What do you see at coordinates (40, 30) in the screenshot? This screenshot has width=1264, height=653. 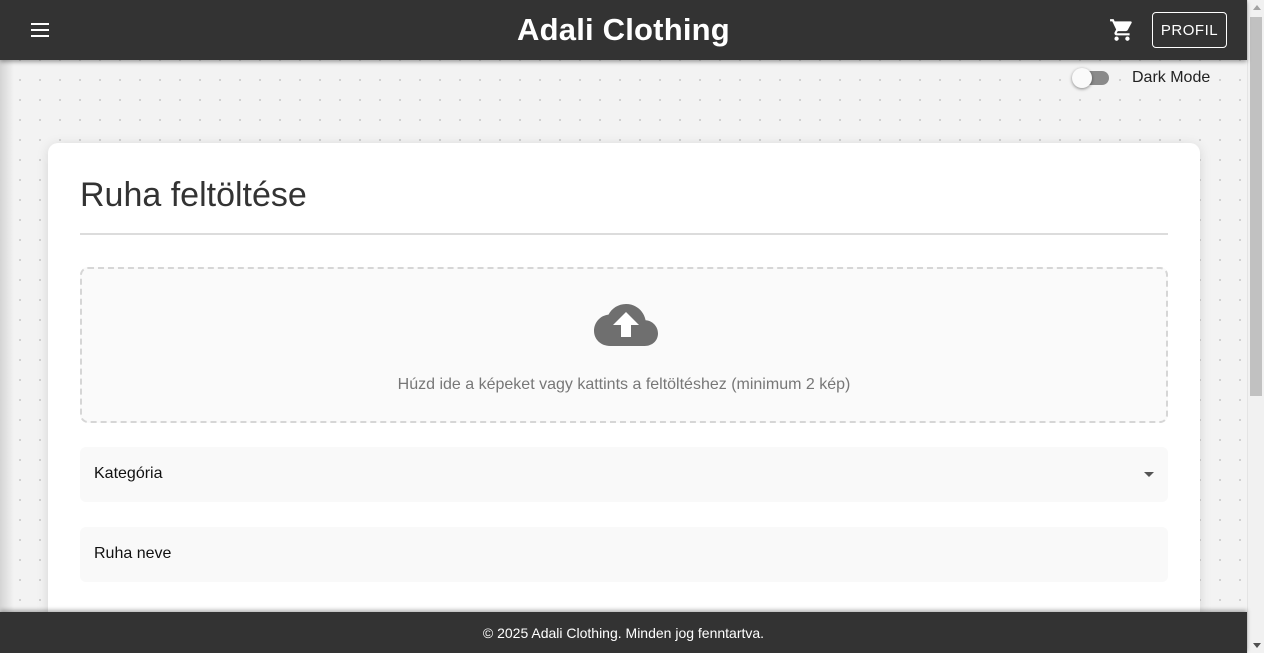 I see `hamburger-menu-icon` at bounding box center [40, 30].